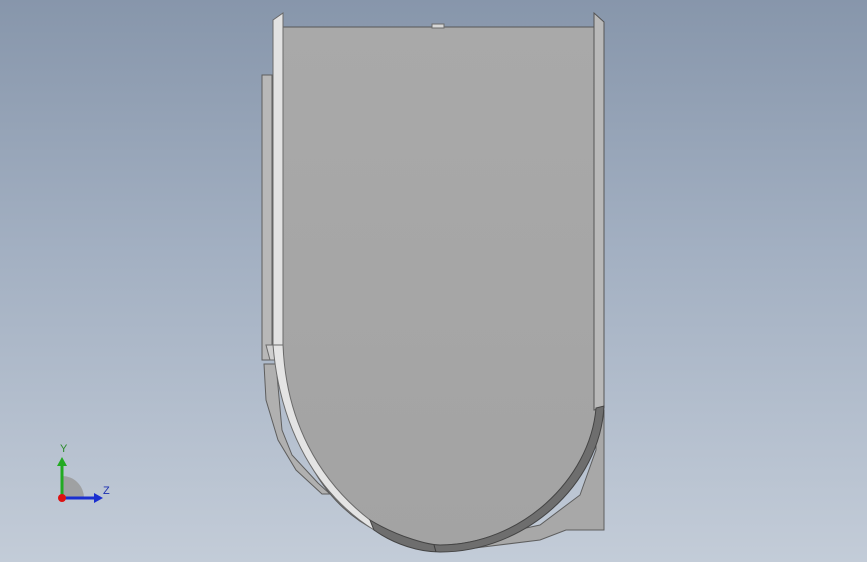 Image resolution: width=867 pixels, height=562 pixels. Describe the element at coordinates (438, 26) in the screenshot. I see `top-nub` at that location.